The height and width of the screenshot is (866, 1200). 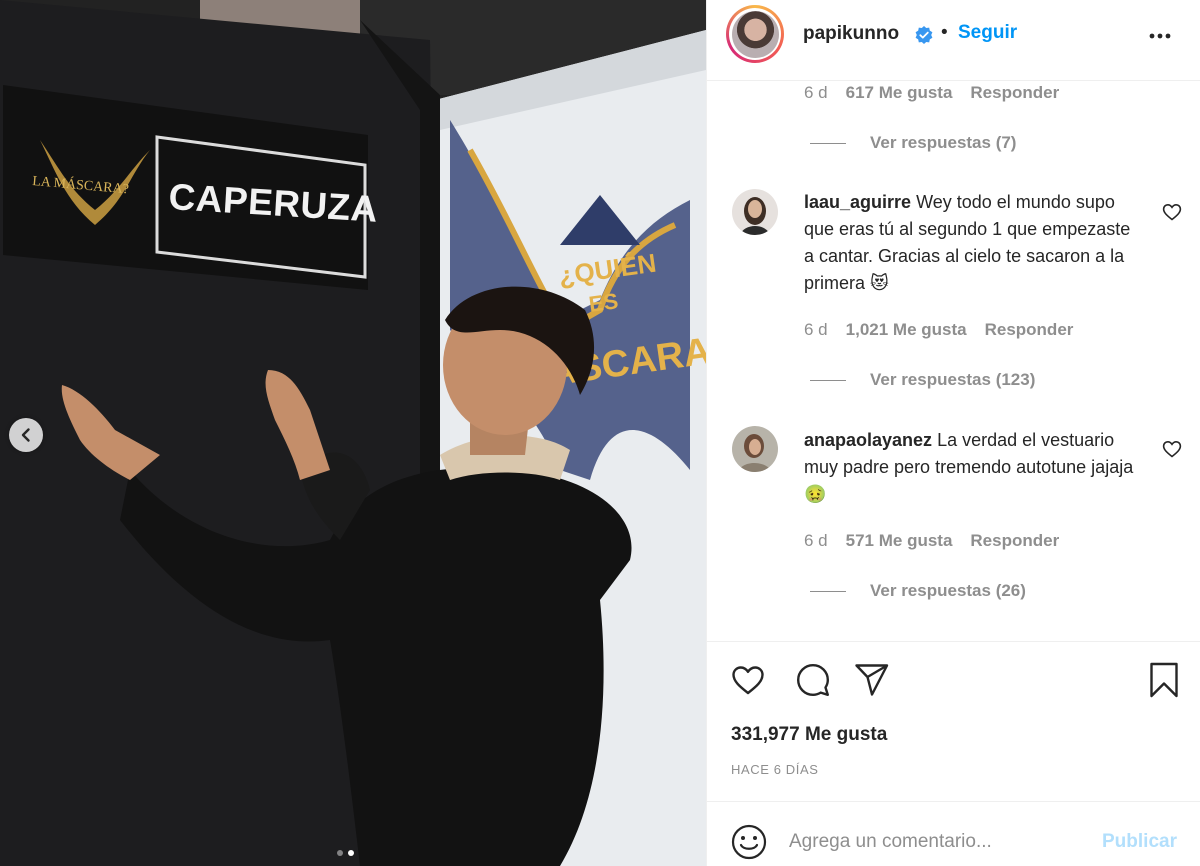 What do you see at coordinates (345, 853) in the screenshot?
I see `carousel-indicator` at bounding box center [345, 853].